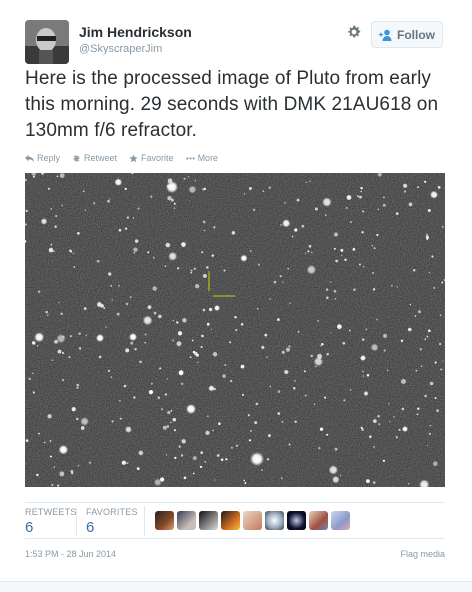 The image size is (472, 592). What do you see at coordinates (354, 32) in the screenshot?
I see `gear-icon` at bounding box center [354, 32].